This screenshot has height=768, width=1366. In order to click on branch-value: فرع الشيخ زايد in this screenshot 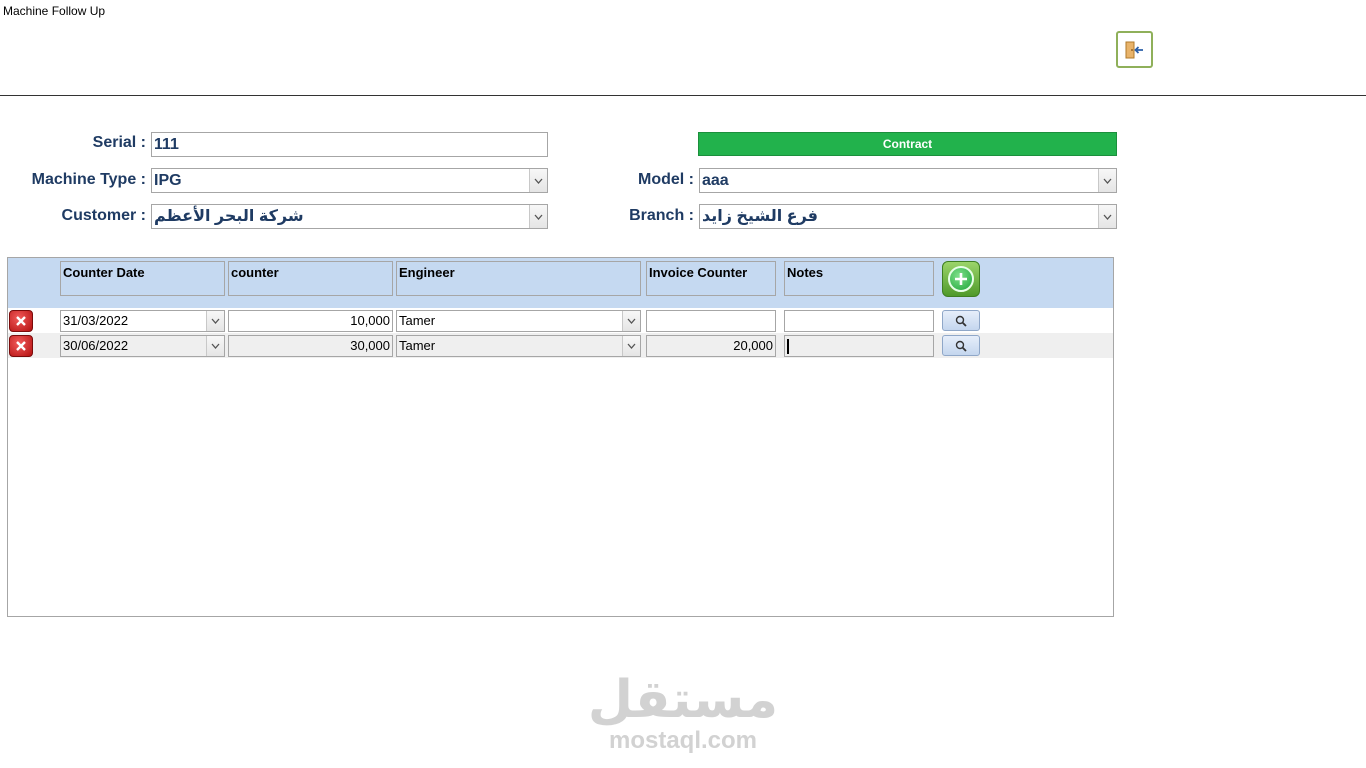, I will do `click(760, 216)`.